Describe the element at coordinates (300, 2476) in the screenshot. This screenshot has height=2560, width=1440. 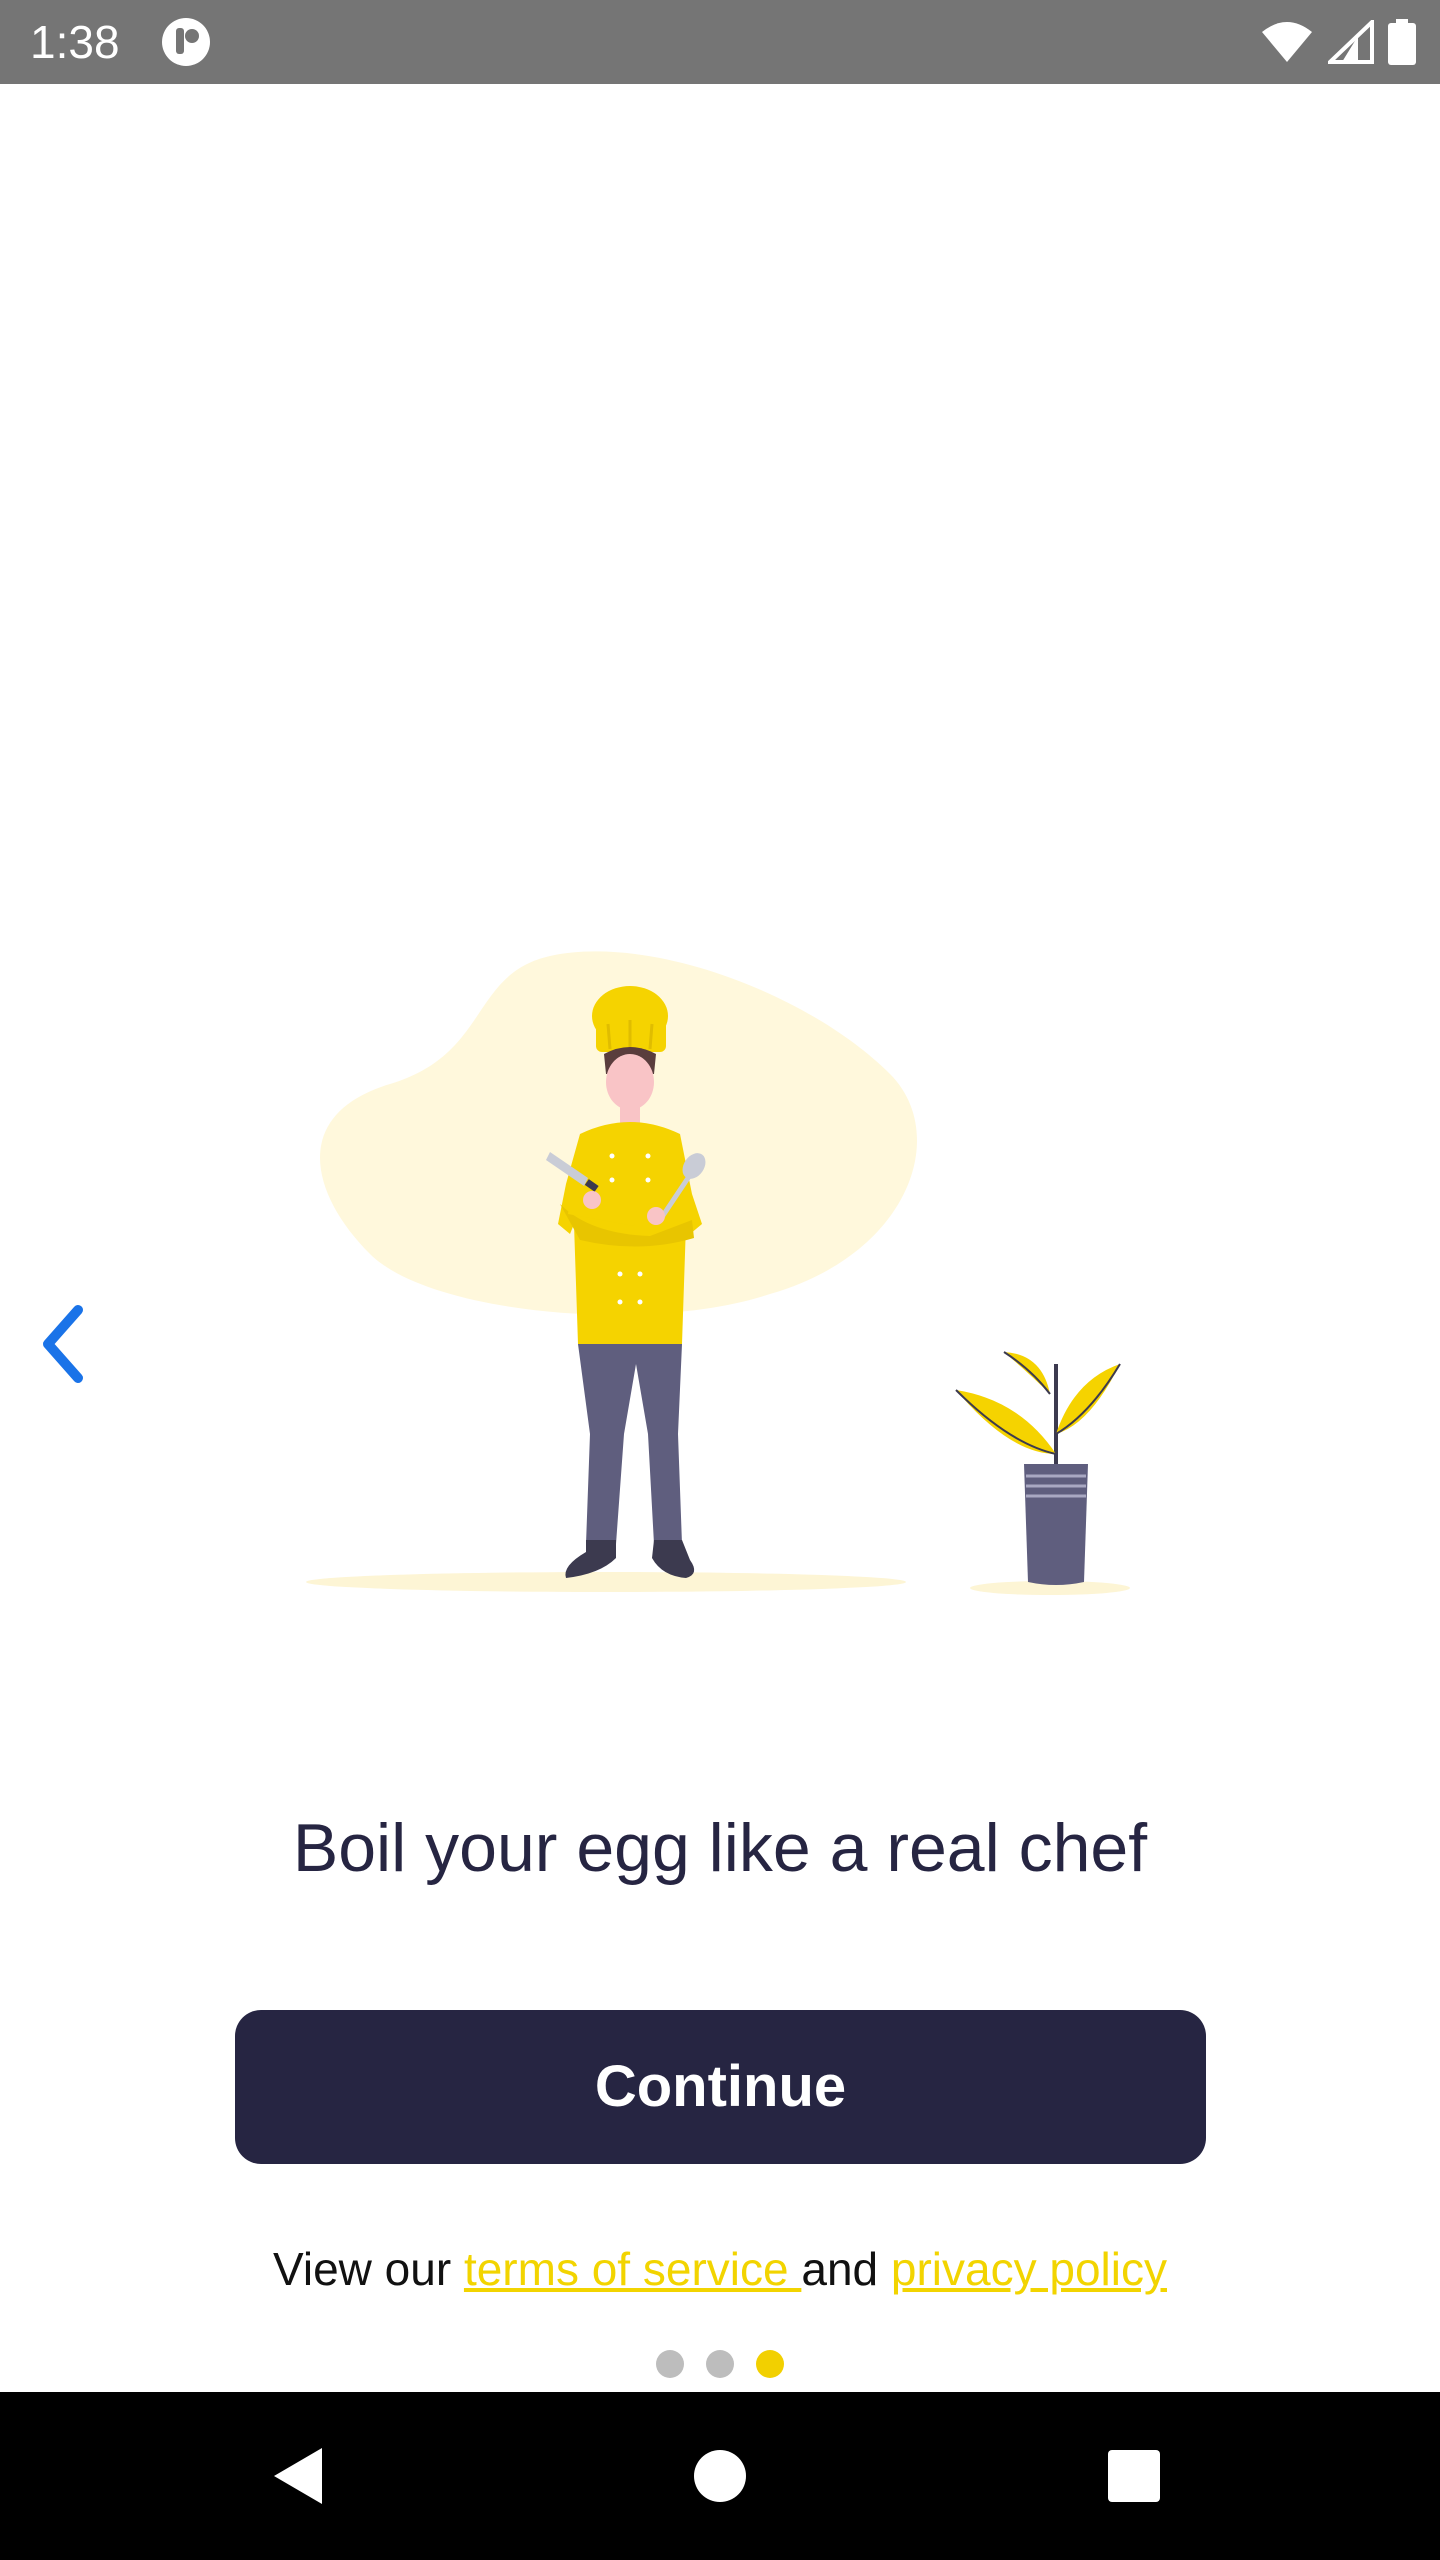
I see `back-triangle-icon` at that location.